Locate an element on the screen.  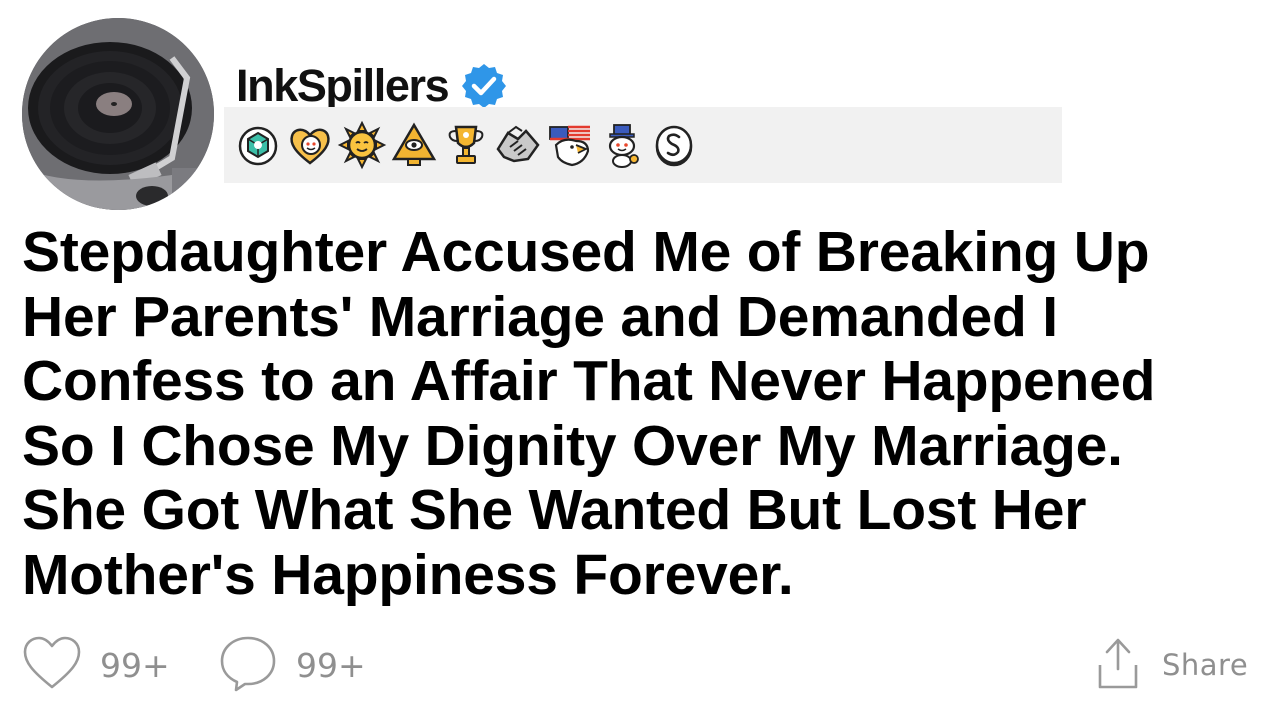
share-icon is located at coordinates (1118, 665).